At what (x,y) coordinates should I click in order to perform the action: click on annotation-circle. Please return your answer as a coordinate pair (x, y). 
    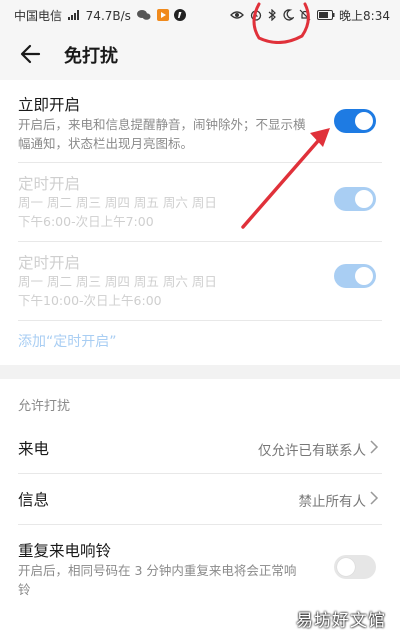
    Looking at the image, I should click on (281, 23).